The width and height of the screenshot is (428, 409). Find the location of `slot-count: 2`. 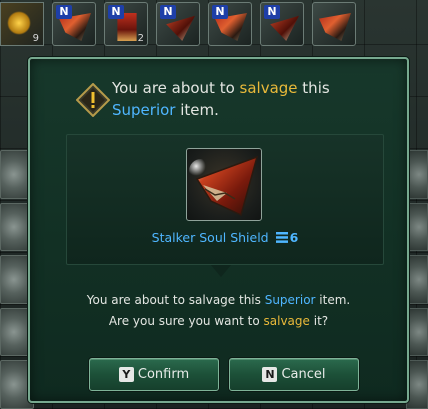

slot-count: 2 is located at coordinates (140, 38).